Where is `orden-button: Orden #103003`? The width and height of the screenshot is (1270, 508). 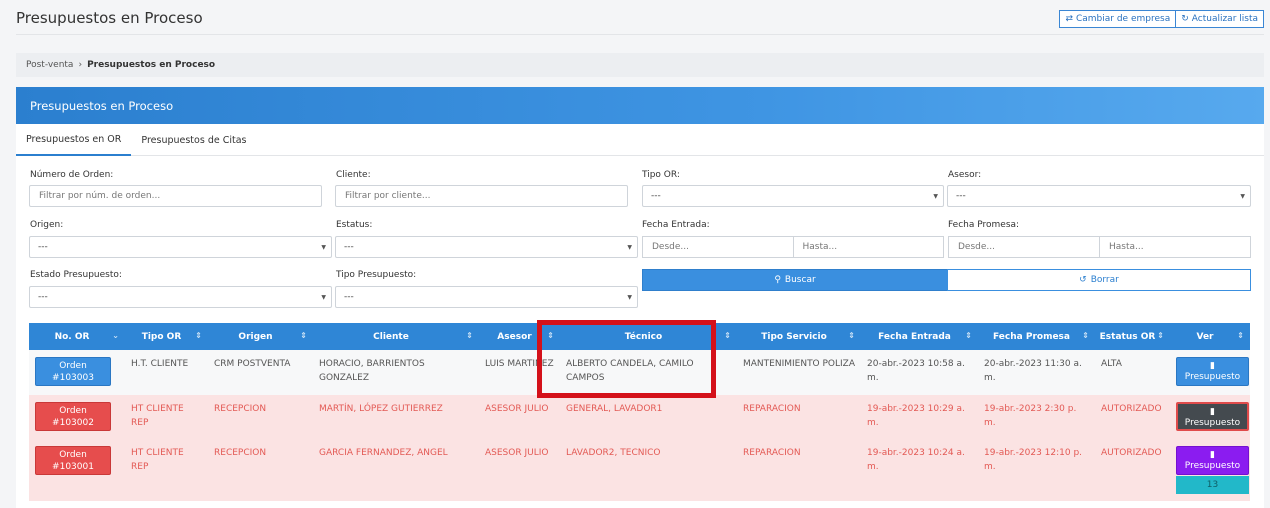 orden-button: Orden #103003 is located at coordinates (73, 371).